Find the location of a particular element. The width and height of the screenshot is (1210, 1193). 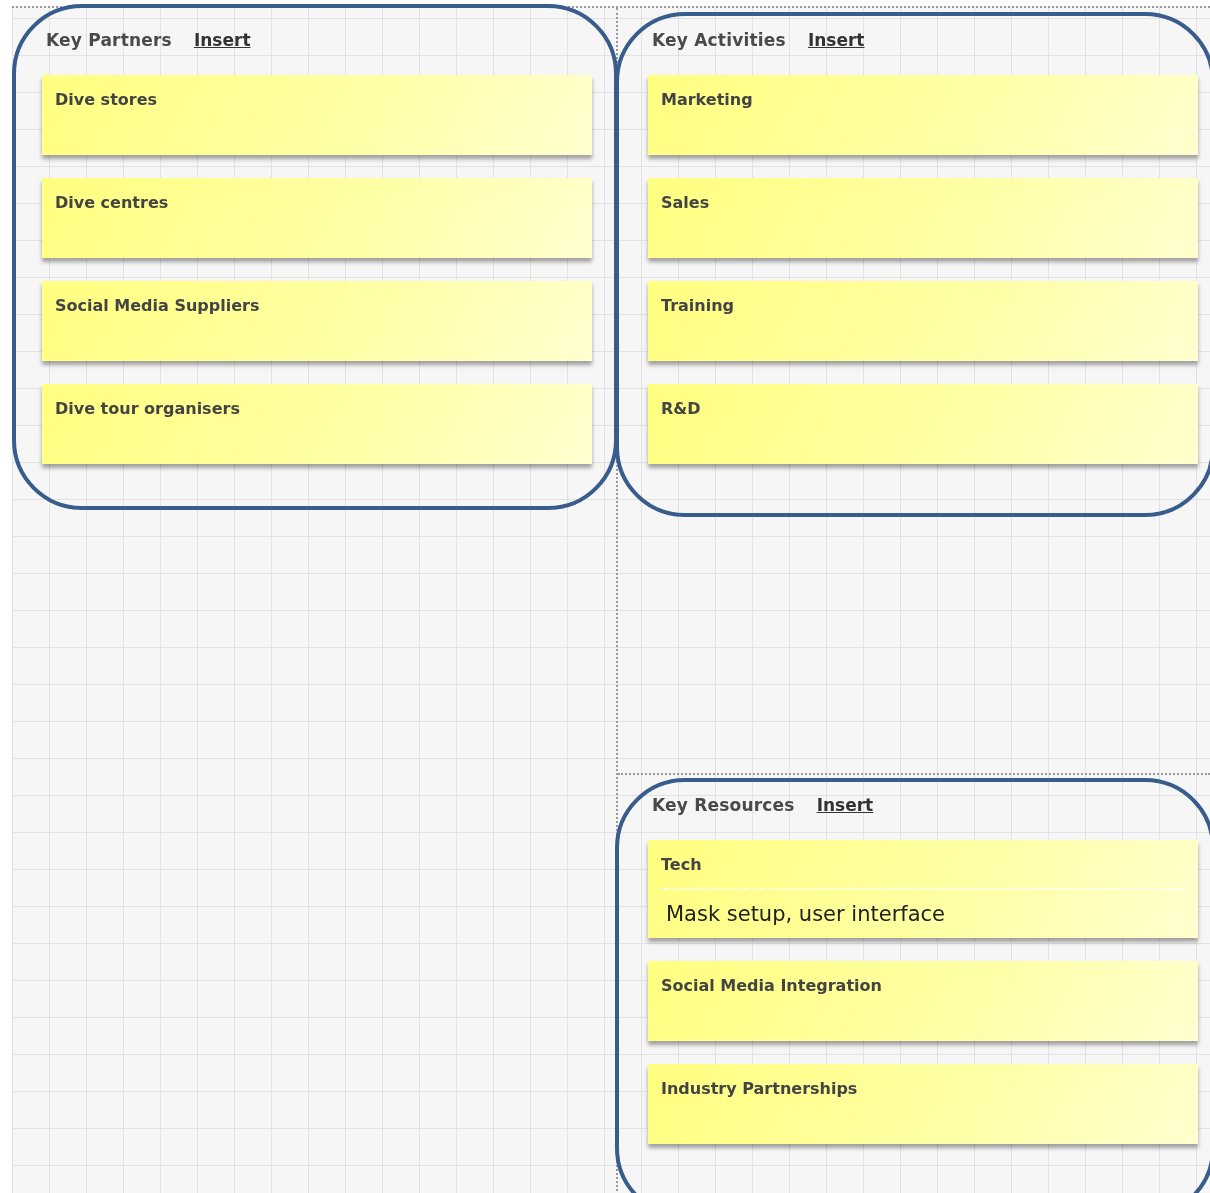

note-title: Dive tour organisers is located at coordinates (148, 408).